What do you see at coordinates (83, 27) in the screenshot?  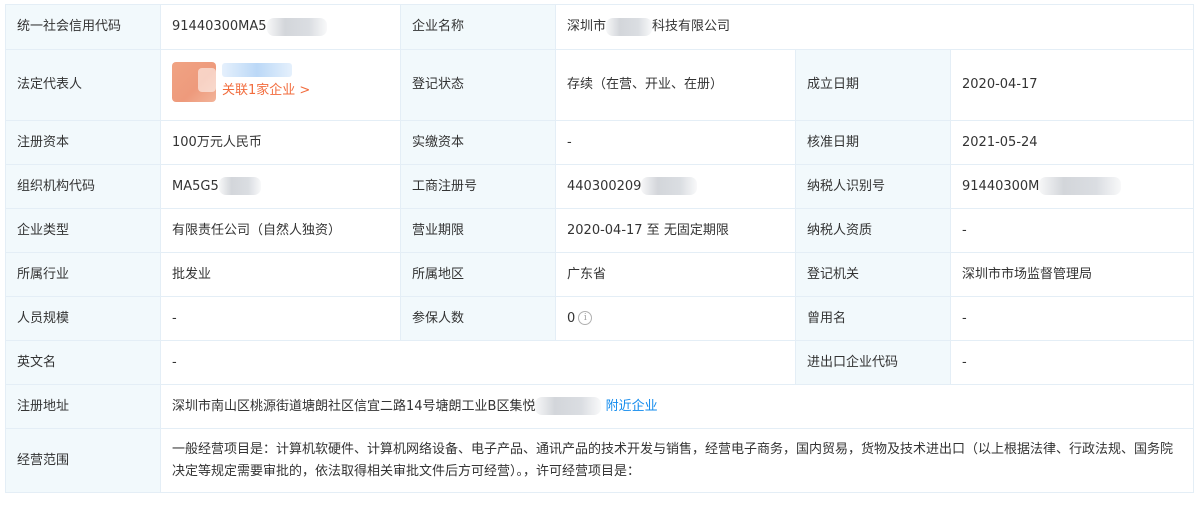 I see `label-credit-code: 统一社会信用代码` at bounding box center [83, 27].